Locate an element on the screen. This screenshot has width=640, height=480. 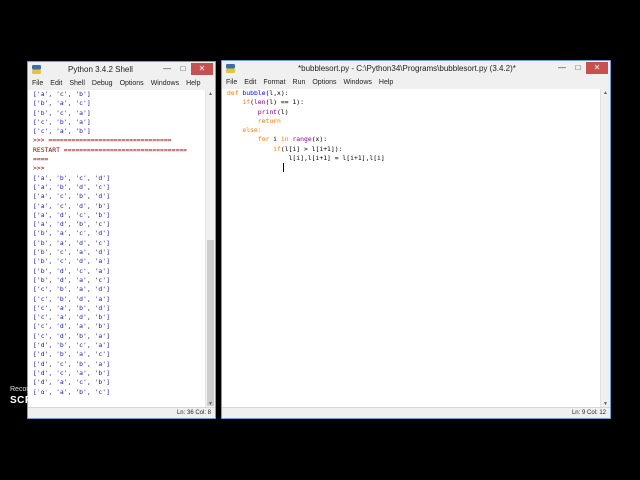
shell-menu-file: File is located at coordinates (37, 84).